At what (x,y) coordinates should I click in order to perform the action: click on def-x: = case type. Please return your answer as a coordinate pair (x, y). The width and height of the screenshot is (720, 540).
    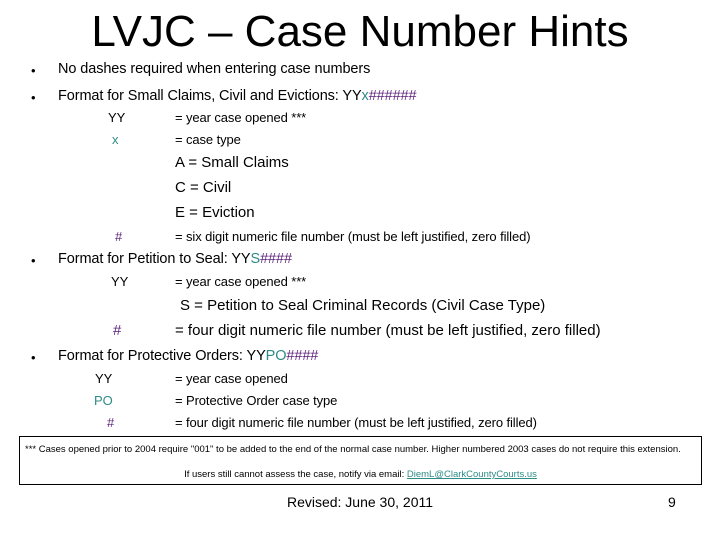
    Looking at the image, I should click on (208, 139).